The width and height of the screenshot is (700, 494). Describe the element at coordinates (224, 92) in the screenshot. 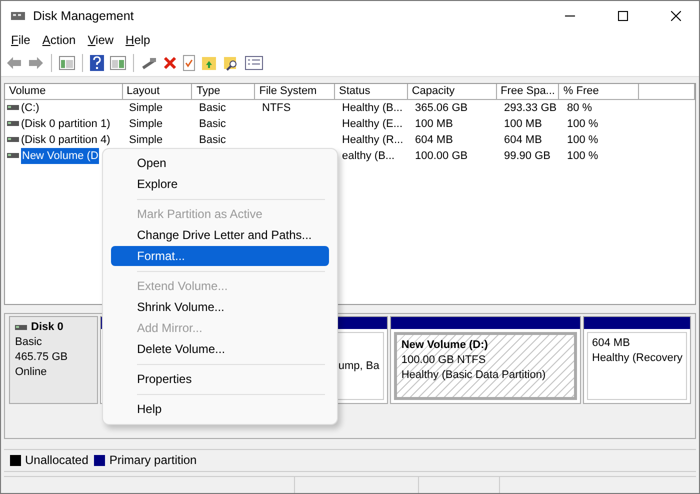

I see `column-header: Type` at that location.